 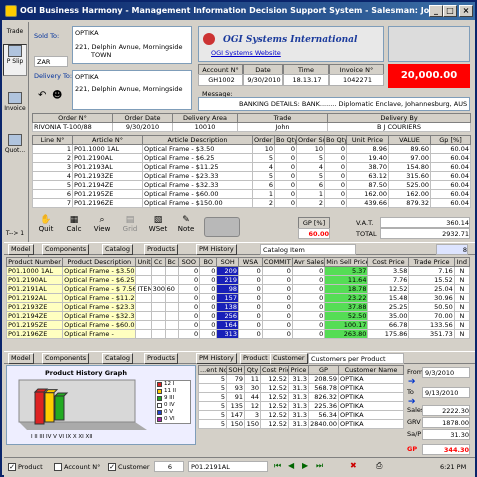 What do you see at coordinates (46, 224) in the screenshot?
I see `quit-button: ✋ Quit` at bounding box center [46, 224].